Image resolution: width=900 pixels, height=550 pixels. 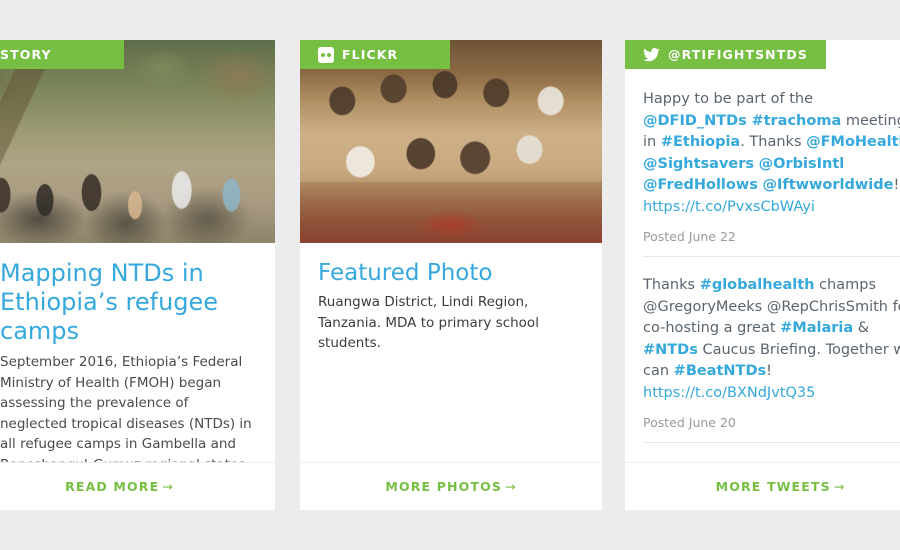 What do you see at coordinates (853, 142) in the screenshot?
I see `tweet-entity-link: @FMoHealth` at bounding box center [853, 142].